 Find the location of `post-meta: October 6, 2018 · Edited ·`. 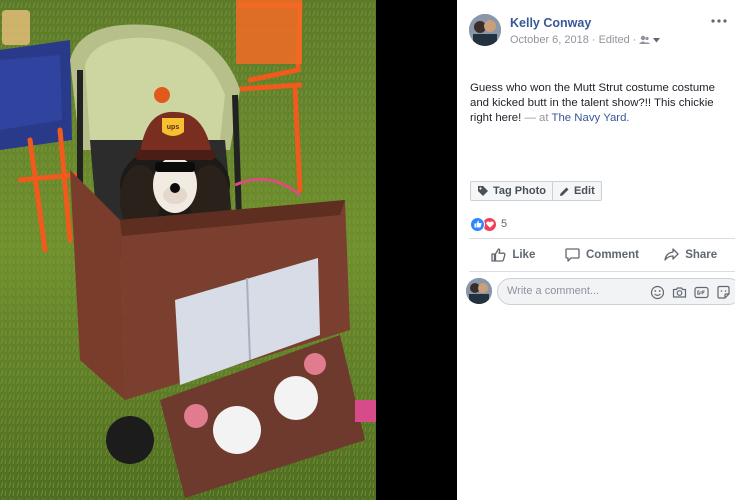

post-meta: October 6, 2018 · Edited · is located at coordinates (585, 40).